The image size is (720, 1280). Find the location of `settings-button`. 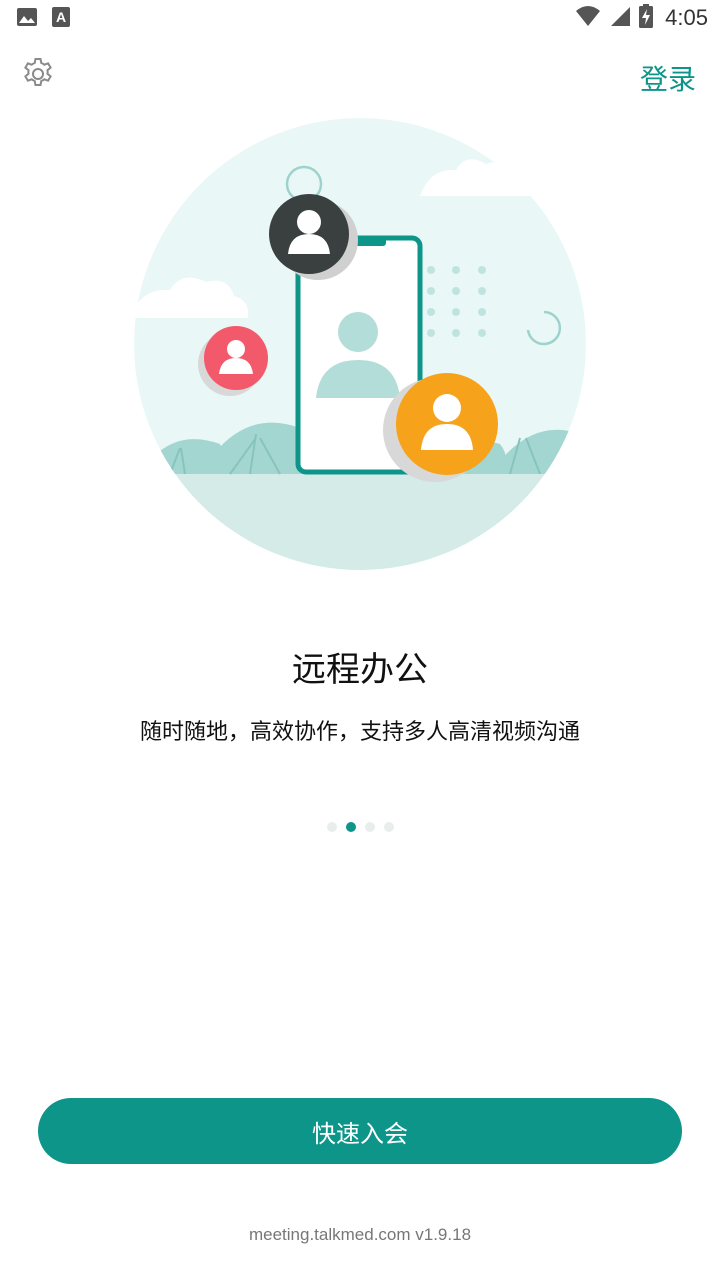

settings-button is located at coordinates (38, 74).